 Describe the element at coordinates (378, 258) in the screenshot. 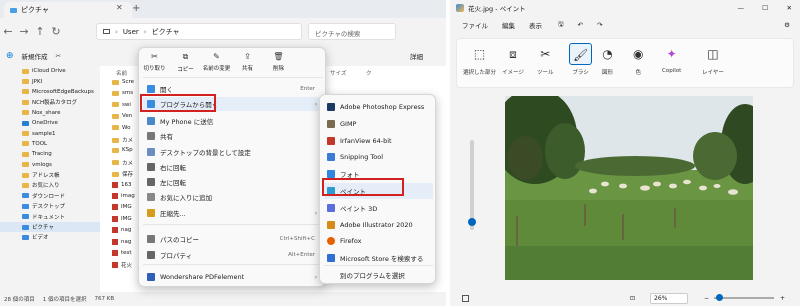

I see `submenu-item-store-search: Microsoft Store を検索する` at that location.